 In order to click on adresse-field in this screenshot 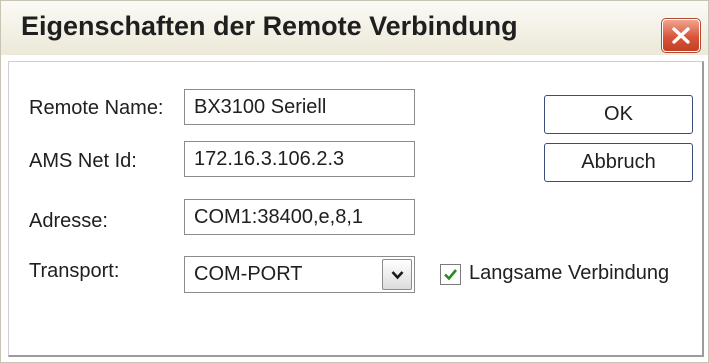, I will do `click(299, 217)`.